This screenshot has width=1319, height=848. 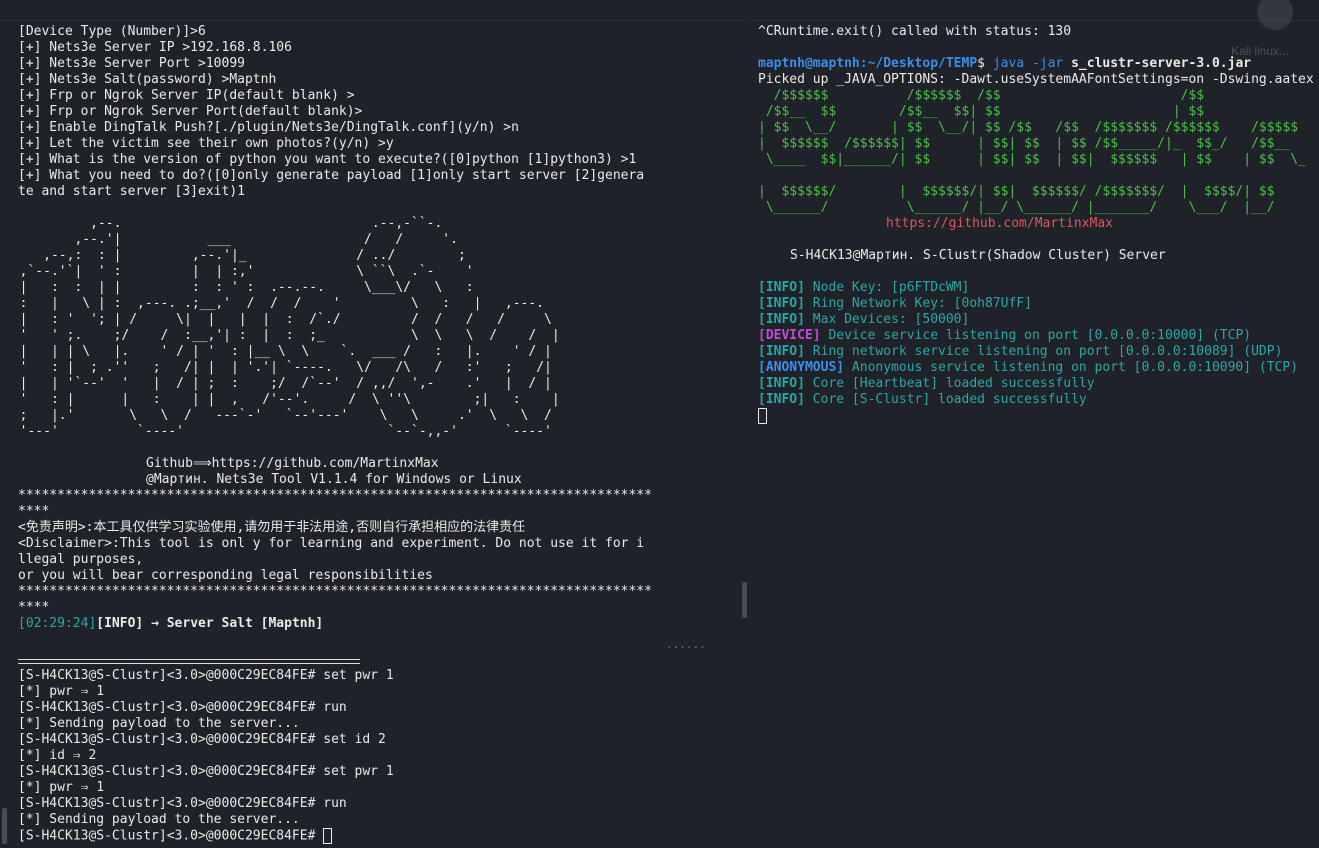 What do you see at coordinates (915, 31) in the screenshot?
I see `runtime-exit-line: ^CRuntime.exit() called with status: 130` at bounding box center [915, 31].